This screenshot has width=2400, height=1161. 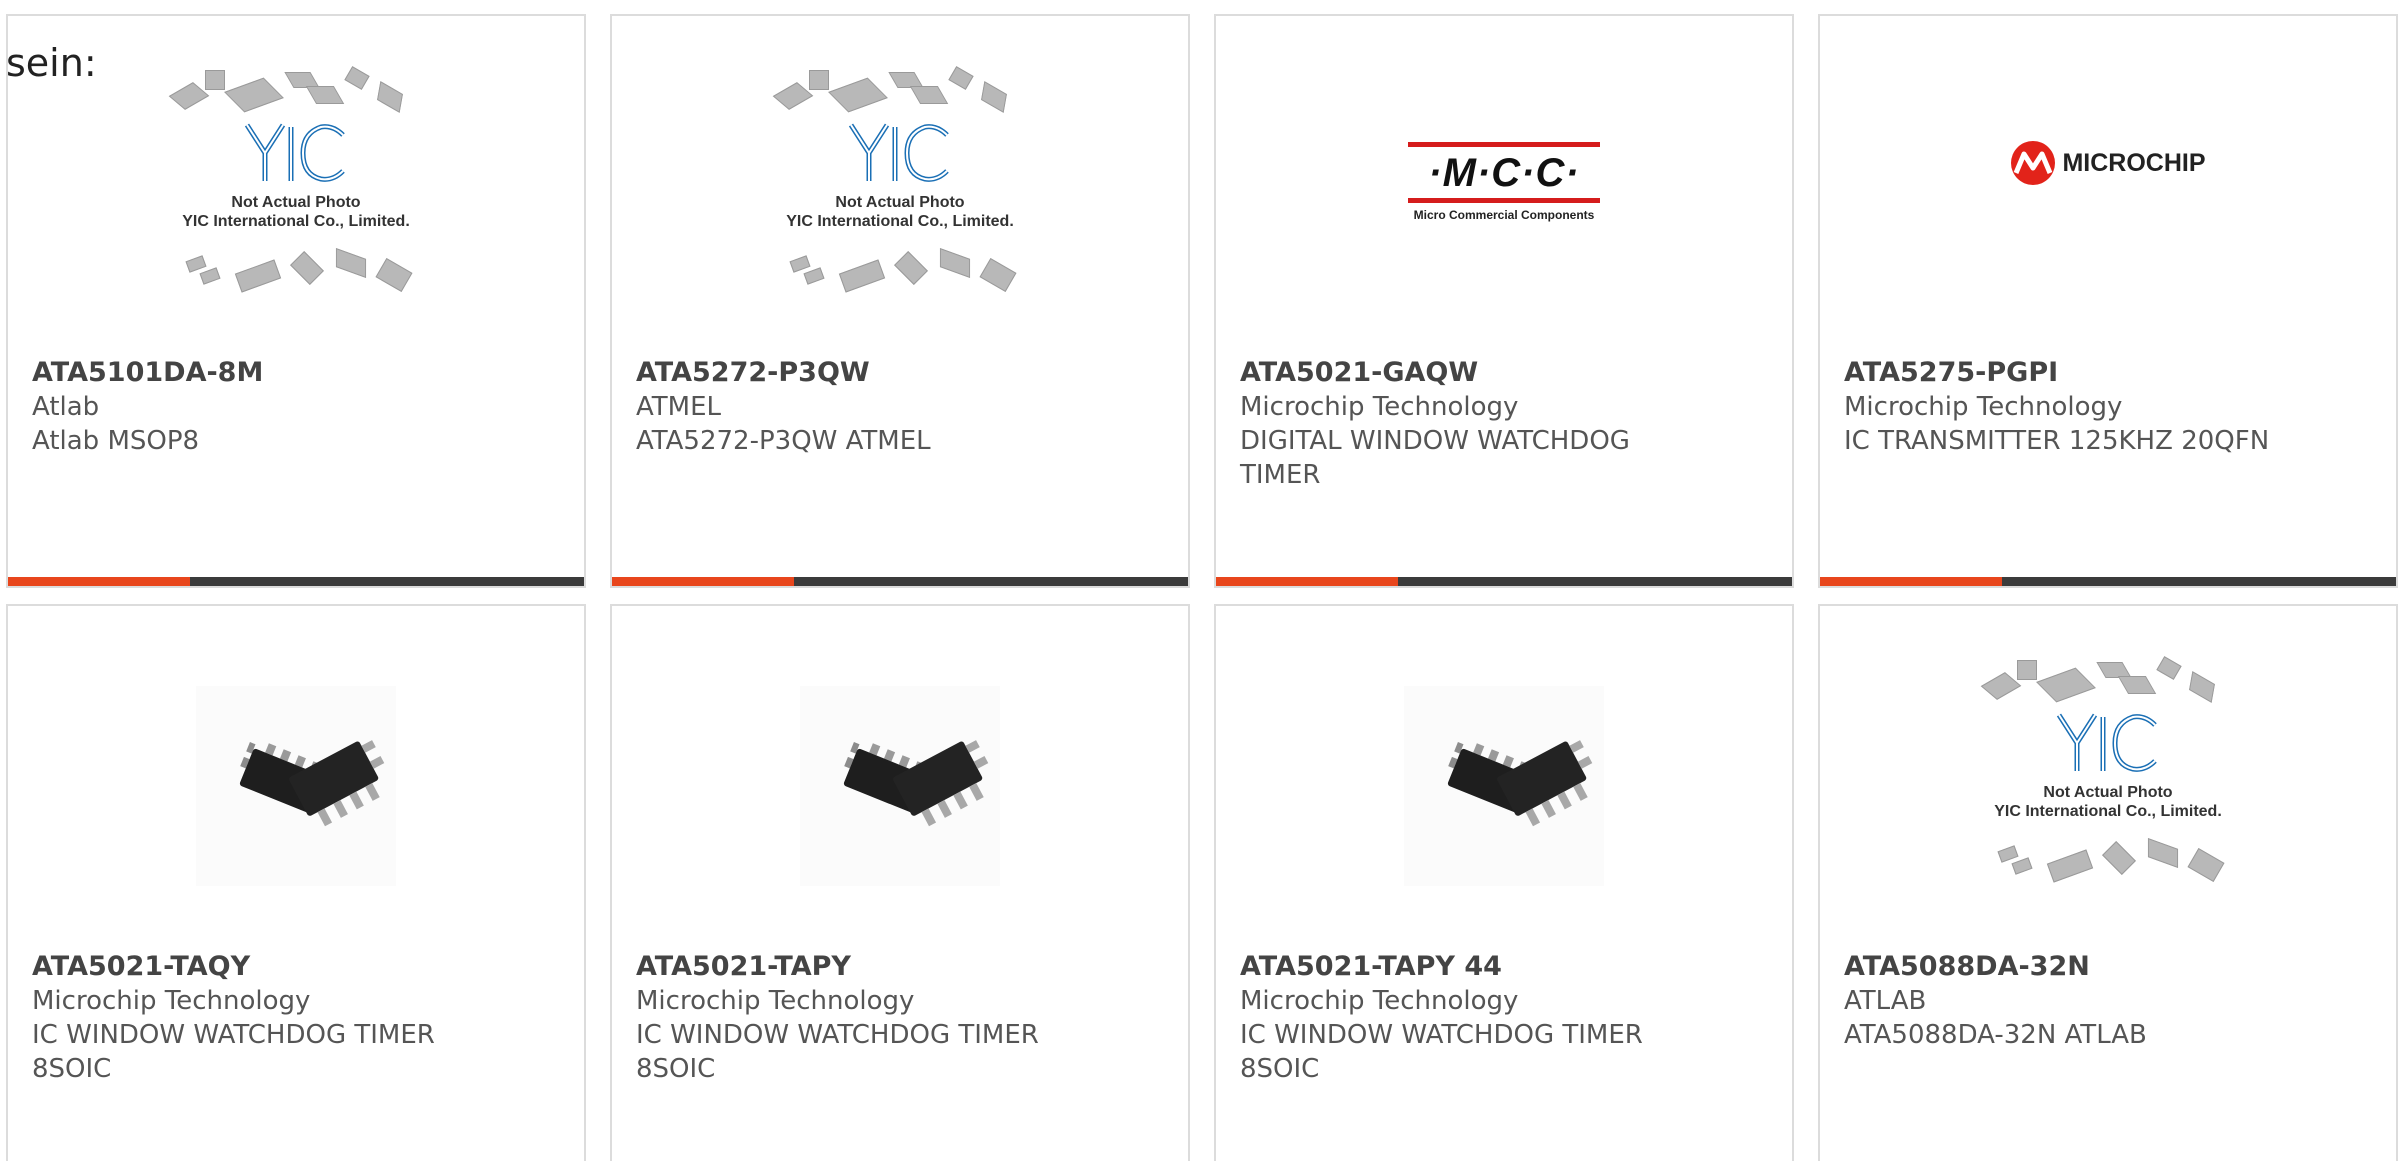 I want to click on mcc-logo-image: ·M·C·C· Micro Commercial Components, so click(x=1508, y=183).